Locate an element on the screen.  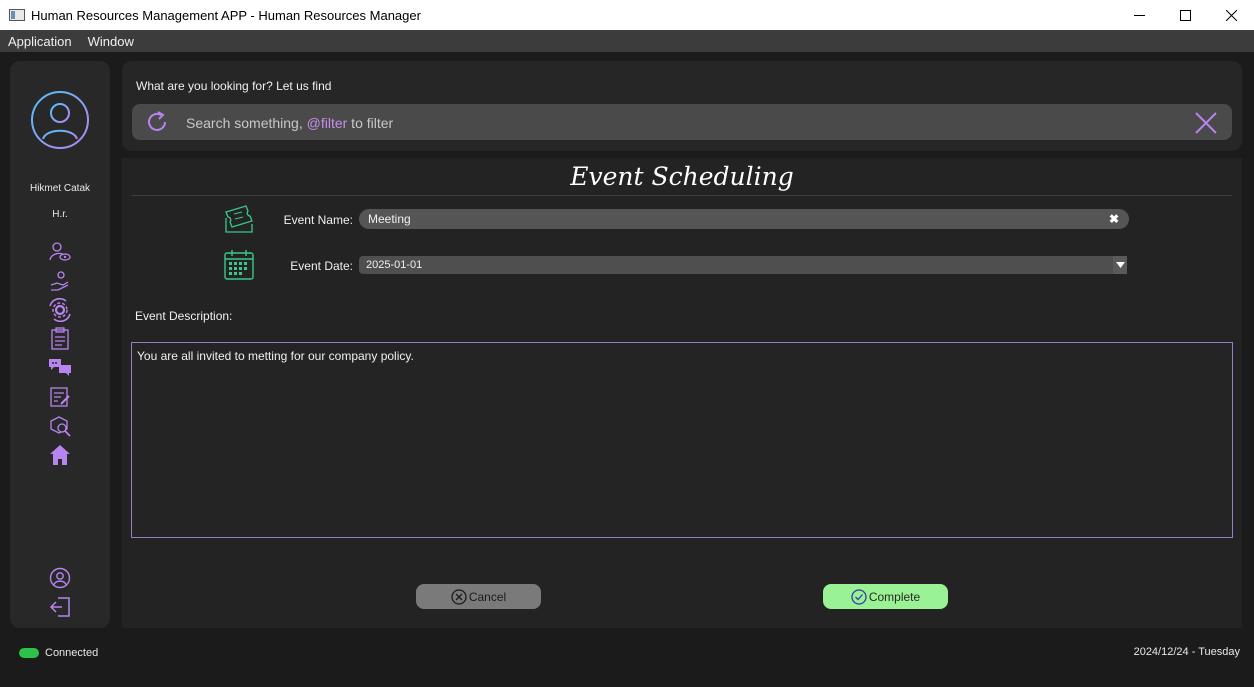
status-date: 2024/12/24 - Tuesday is located at coordinates (1186, 652).